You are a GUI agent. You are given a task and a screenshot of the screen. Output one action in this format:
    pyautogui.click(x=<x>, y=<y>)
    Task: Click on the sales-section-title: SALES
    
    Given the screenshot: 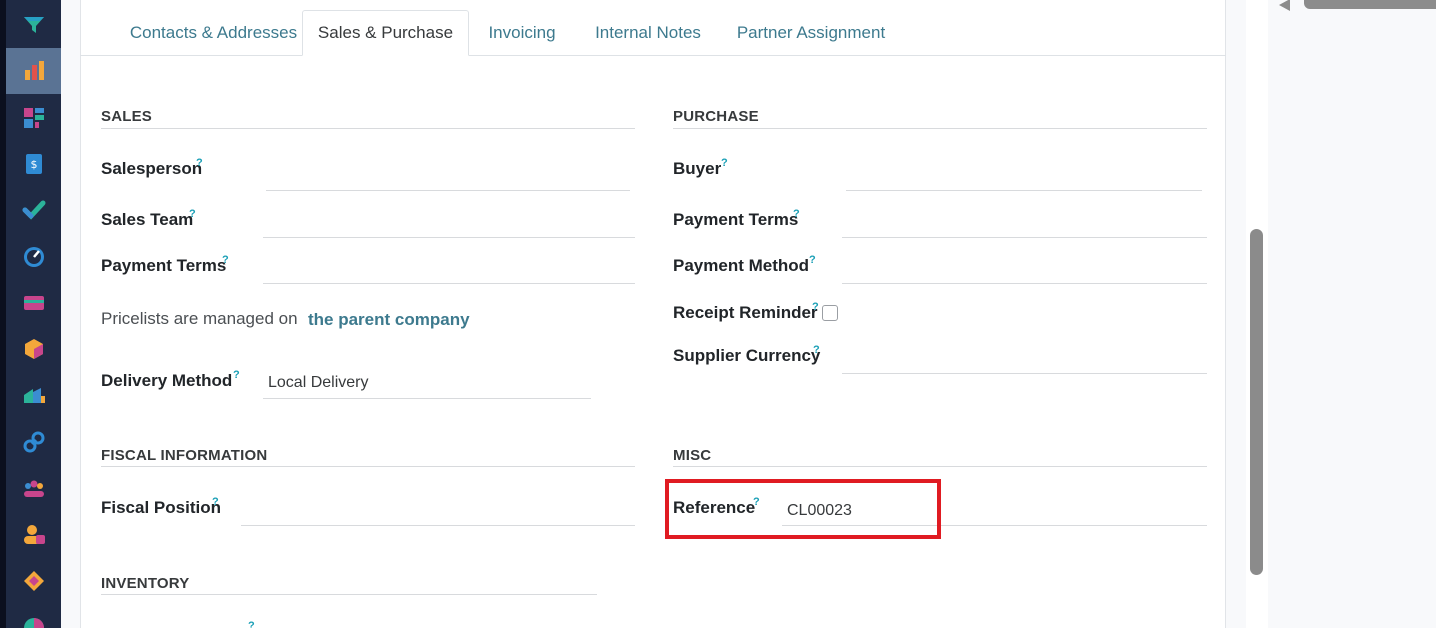 What is the action you would take?
    pyautogui.click(x=127, y=116)
    